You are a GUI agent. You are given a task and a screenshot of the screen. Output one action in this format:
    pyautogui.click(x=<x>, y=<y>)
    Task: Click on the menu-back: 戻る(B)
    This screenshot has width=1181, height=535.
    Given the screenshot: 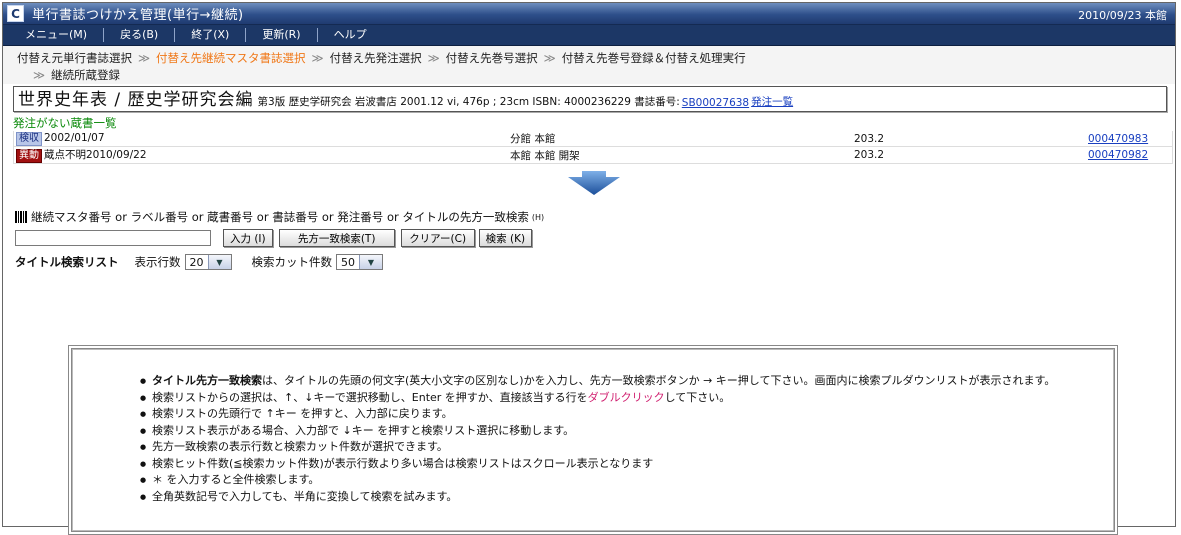 What is the action you would take?
    pyautogui.click(x=140, y=35)
    